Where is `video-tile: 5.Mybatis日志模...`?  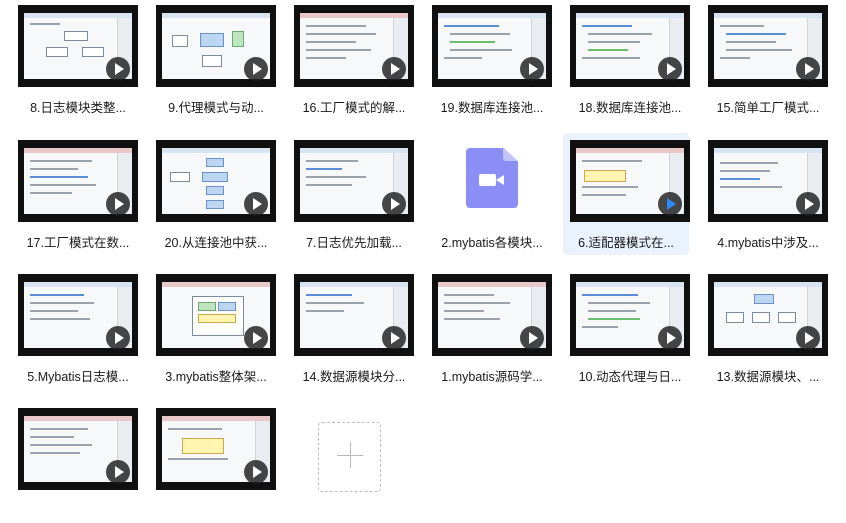
video-tile: 5.Mybatis日志模... is located at coordinates (78, 329).